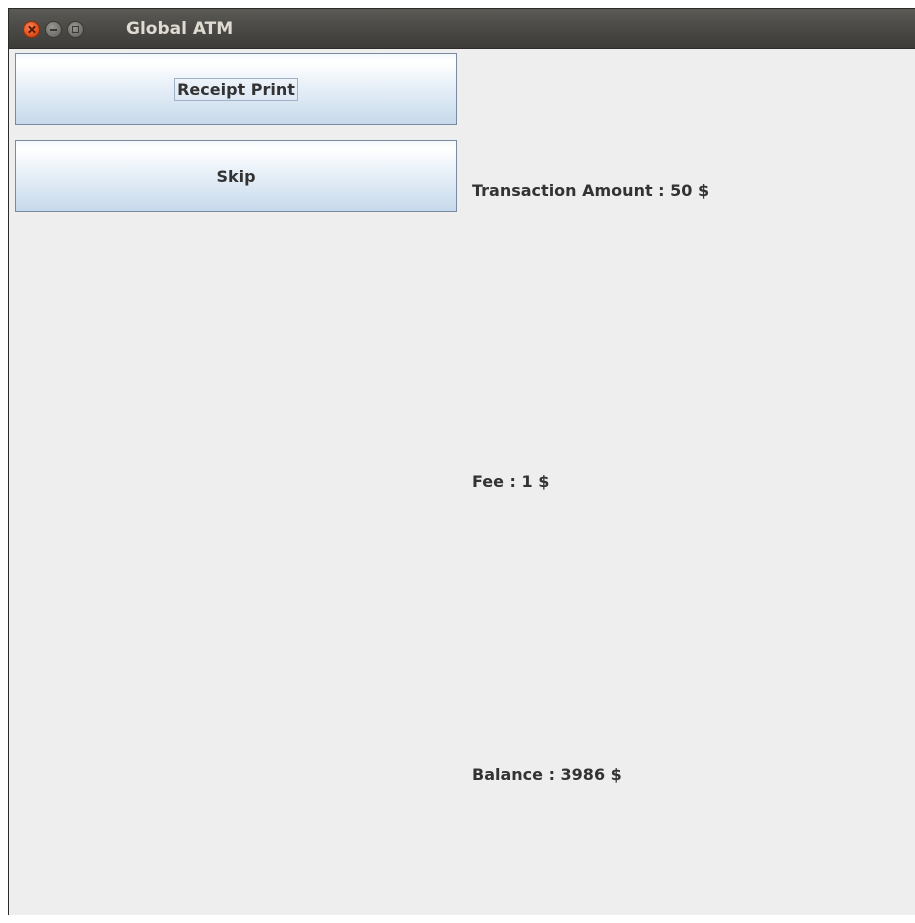 This screenshot has width=915, height=923. What do you see at coordinates (462, 29) in the screenshot?
I see `title-bar: Global ATM` at bounding box center [462, 29].